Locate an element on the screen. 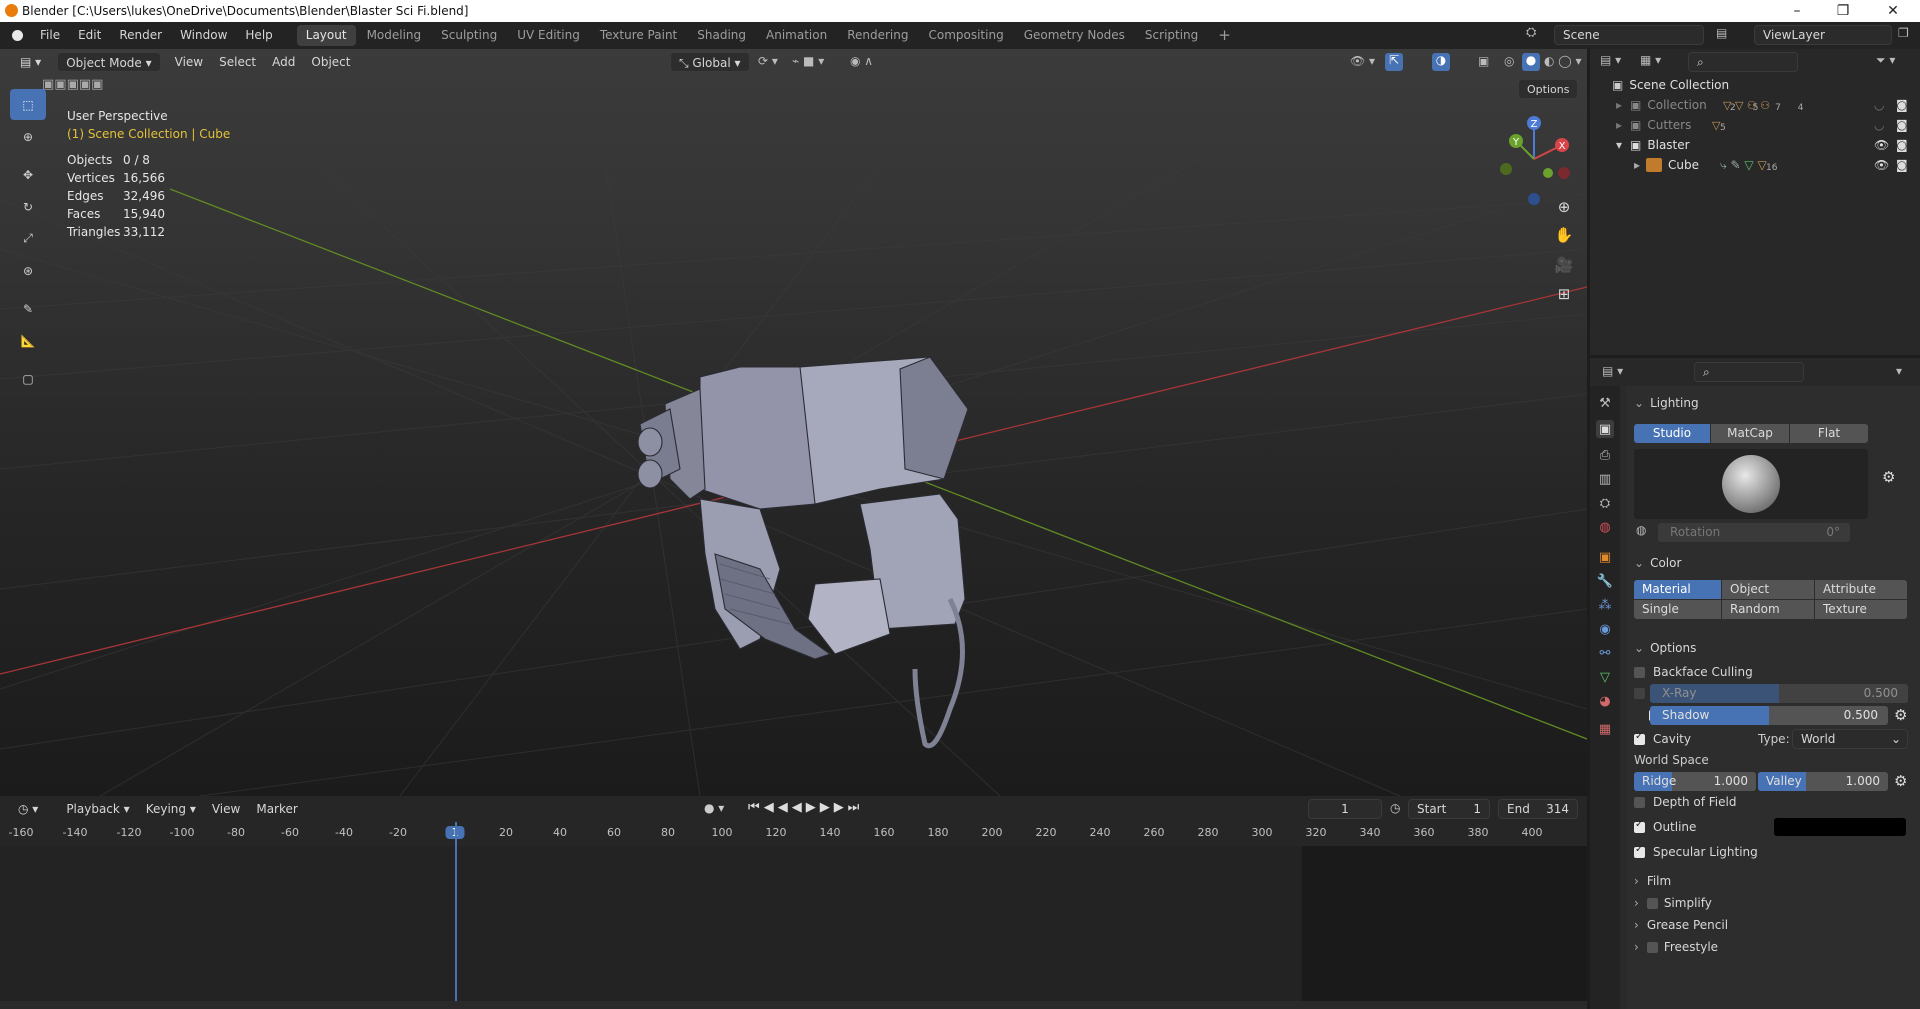 The width and height of the screenshot is (1920, 1009). zoom-icon: ⊕ is located at coordinates (1564, 207).